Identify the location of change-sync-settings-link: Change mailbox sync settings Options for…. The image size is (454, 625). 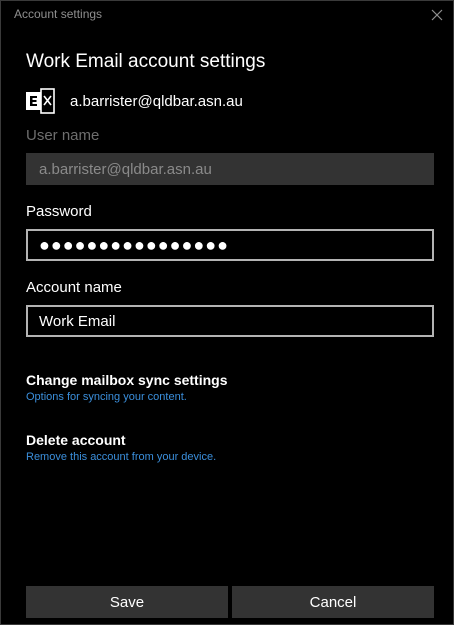
(127, 387).